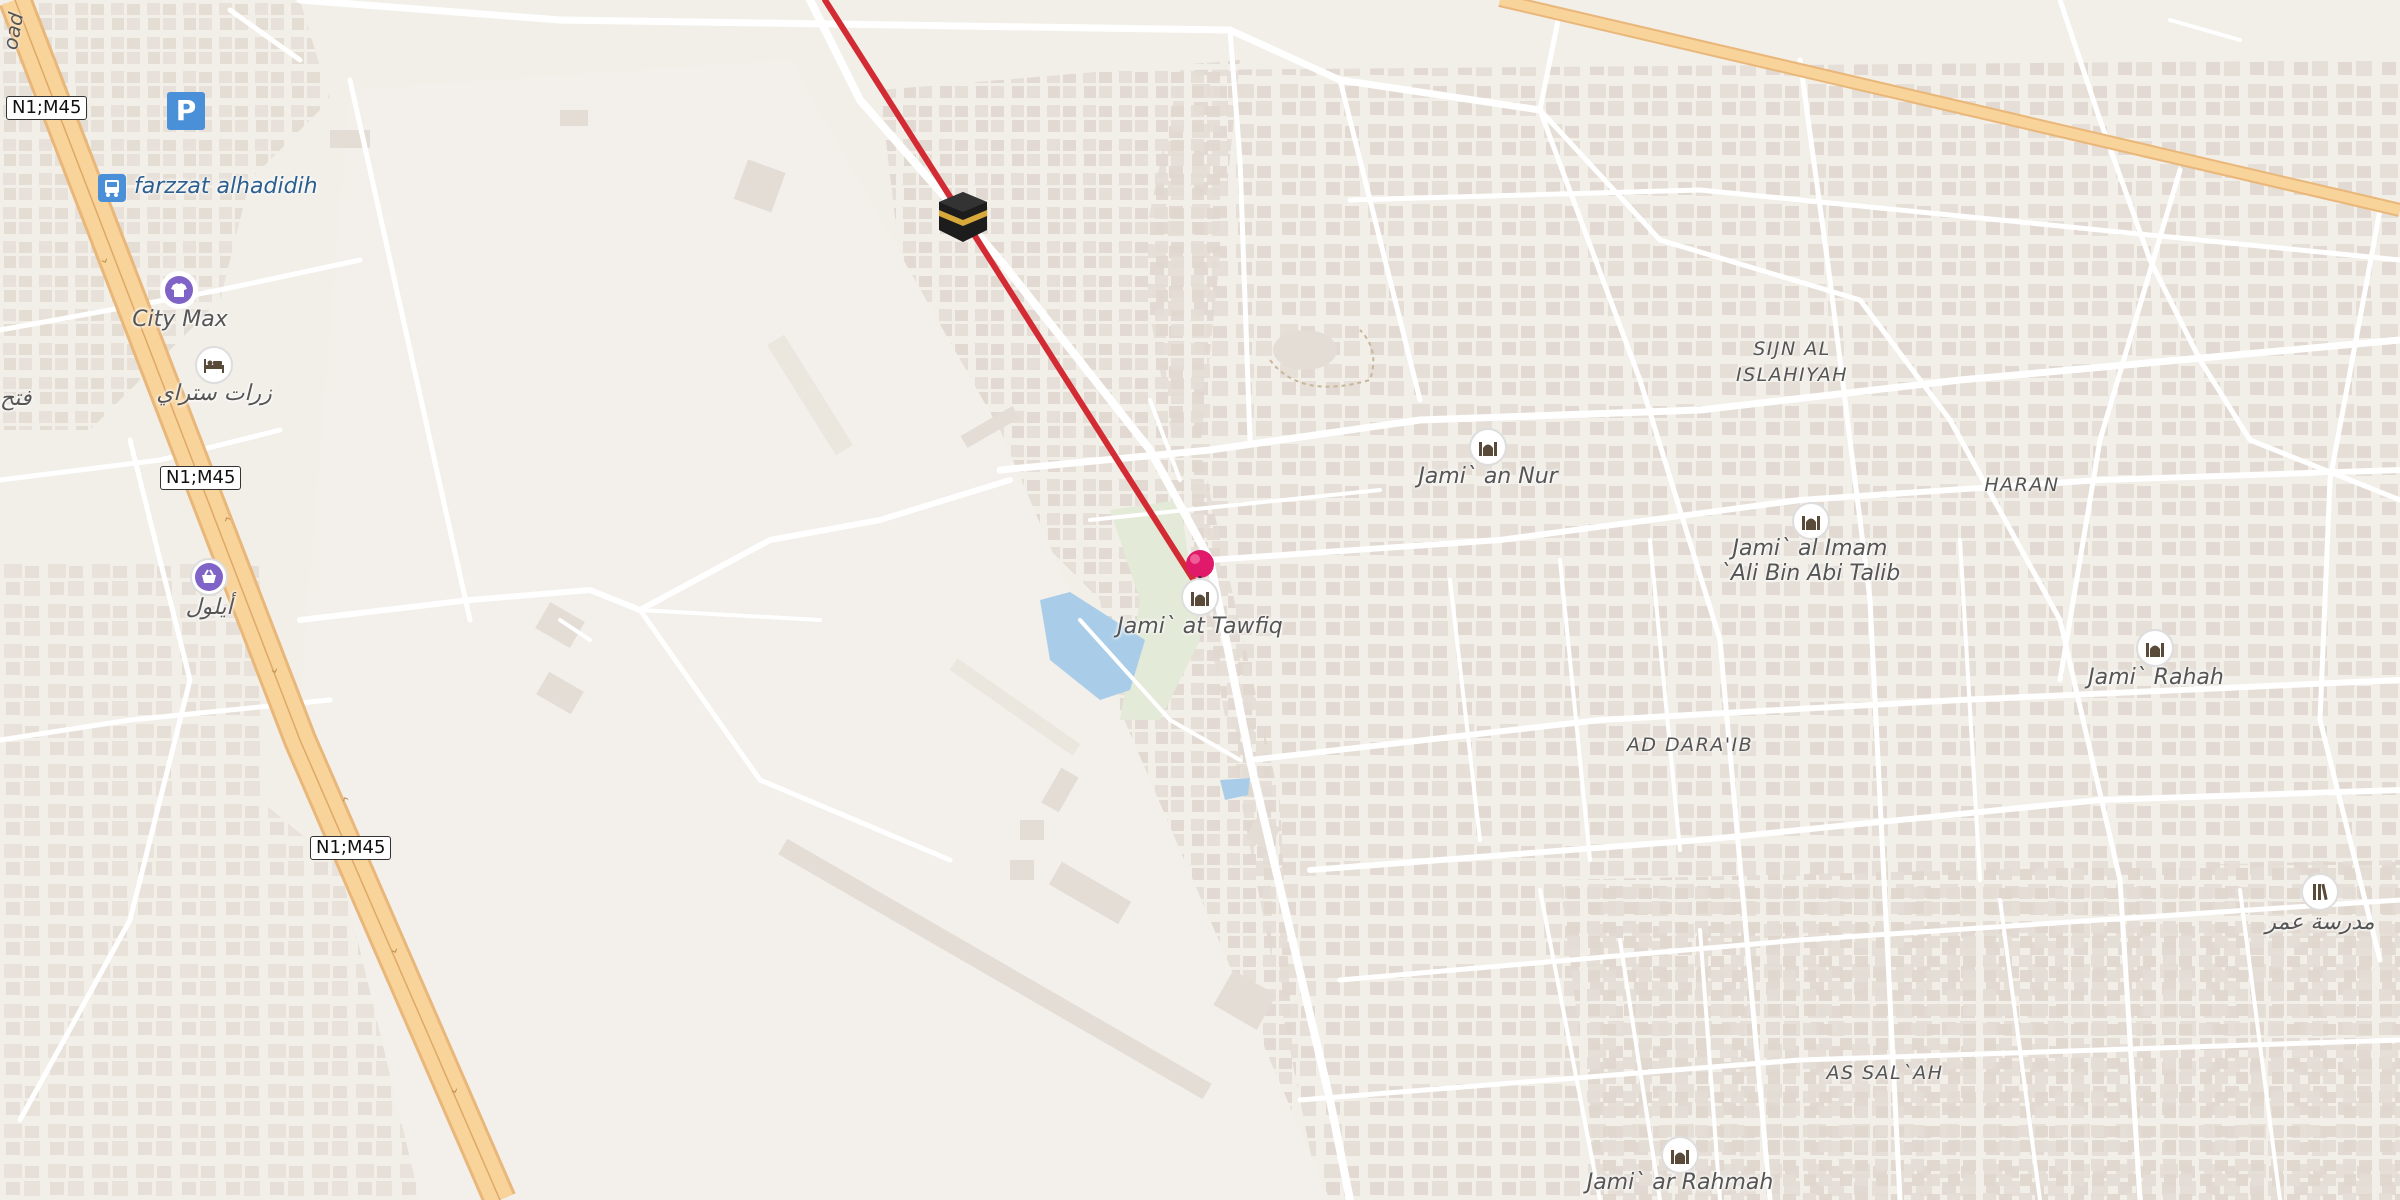 The image size is (2400, 1200). What do you see at coordinates (1792, 375) in the screenshot?
I see `area-label-sijn-line2: ISLAHIYAH` at bounding box center [1792, 375].